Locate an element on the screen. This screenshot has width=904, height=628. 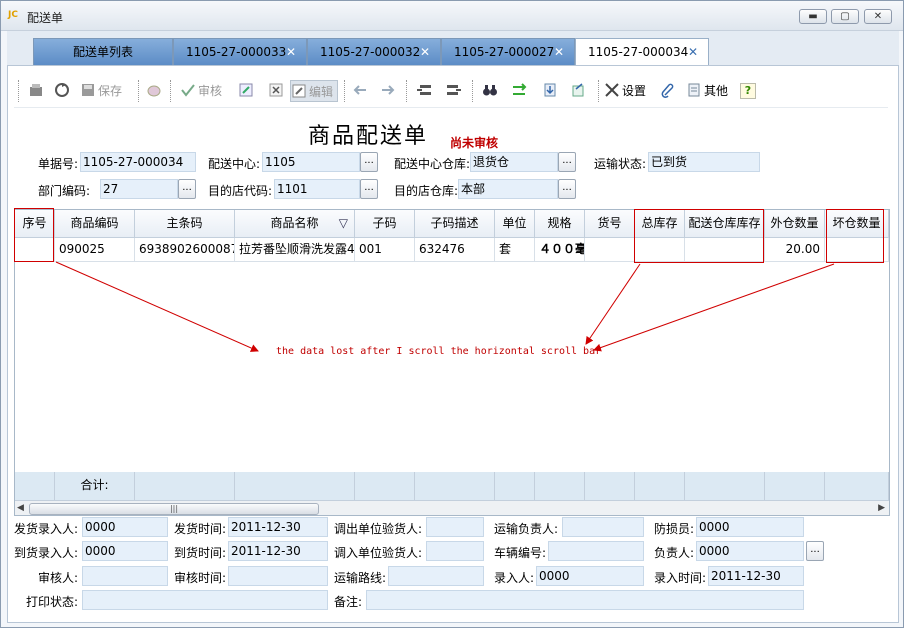
arrive-time-field: 2011-12-30 is located at coordinates (278, 551).